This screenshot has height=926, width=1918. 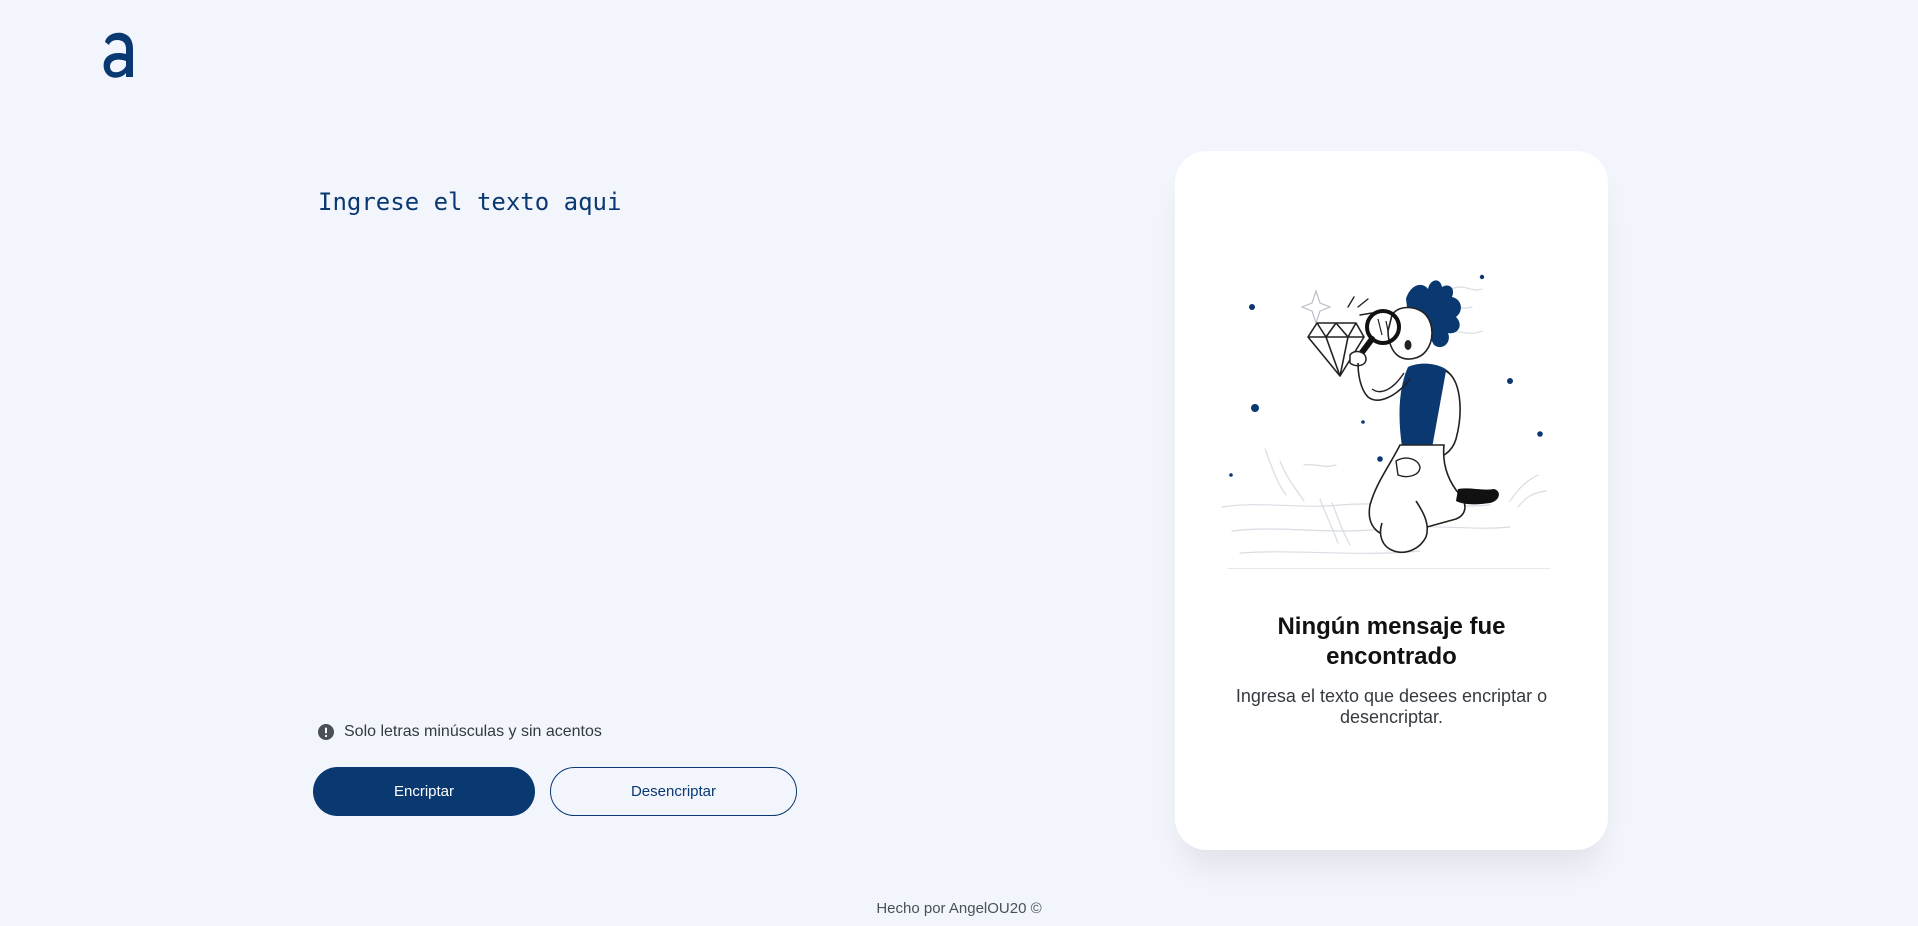 I want to click on input-hint: Solo letras minúsculas y sin acentos, so click(x=460, y=732).